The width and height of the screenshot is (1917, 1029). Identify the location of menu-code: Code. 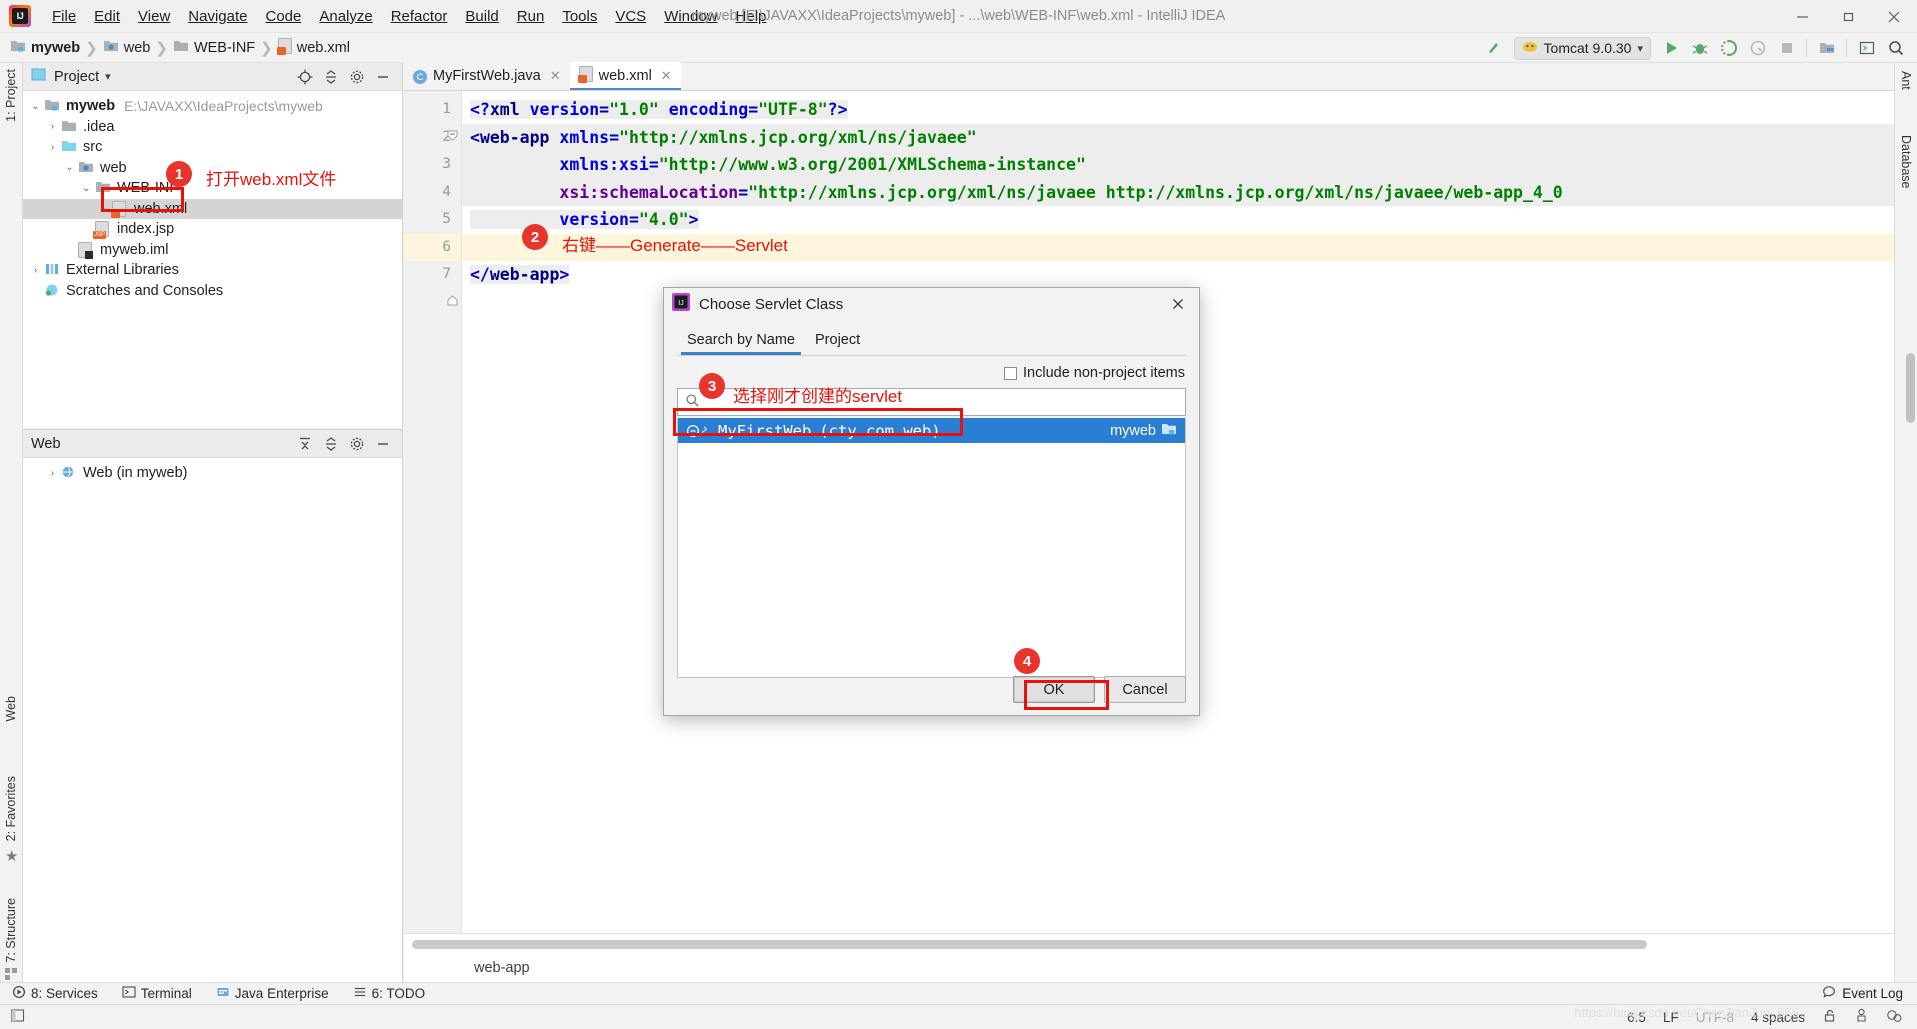
(283, 16).